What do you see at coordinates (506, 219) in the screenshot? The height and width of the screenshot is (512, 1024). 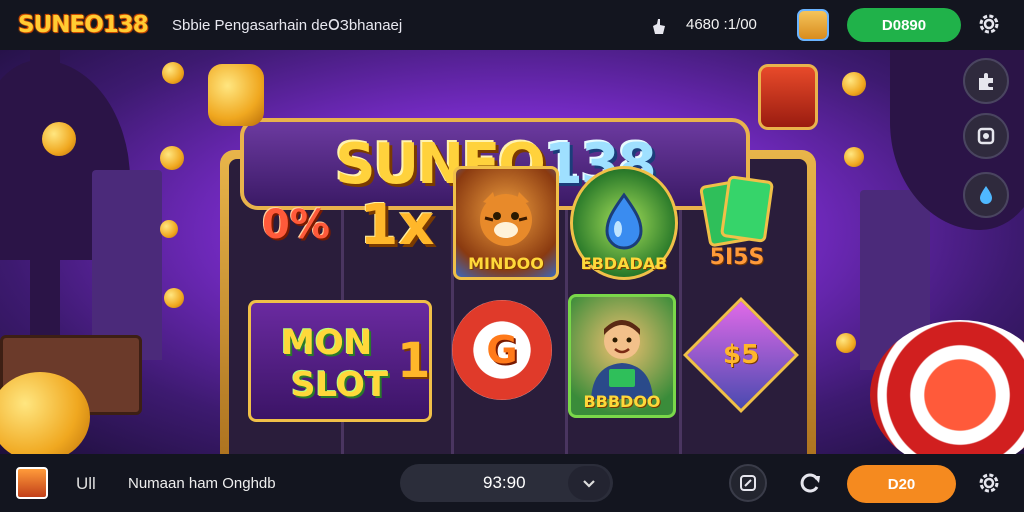 I see `tiger-icon` at bounding box center [506, 219].